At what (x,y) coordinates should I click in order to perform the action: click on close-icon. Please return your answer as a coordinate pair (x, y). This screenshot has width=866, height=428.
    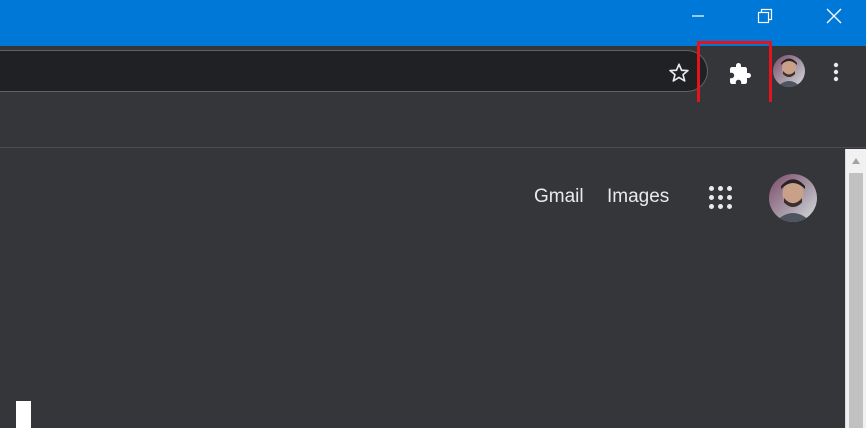
    Looking at the image, I should click on (834, 16).